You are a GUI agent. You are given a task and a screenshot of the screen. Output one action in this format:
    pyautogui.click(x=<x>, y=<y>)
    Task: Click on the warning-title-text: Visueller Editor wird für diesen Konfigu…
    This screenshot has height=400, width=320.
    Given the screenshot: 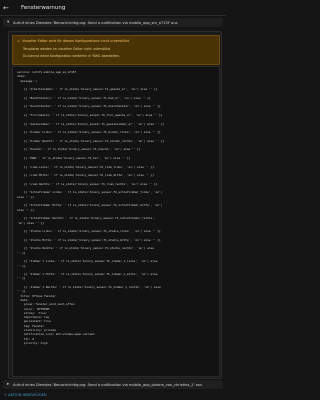 What is the action you would take?
    pyautogui.click(x=75, y=41)
    